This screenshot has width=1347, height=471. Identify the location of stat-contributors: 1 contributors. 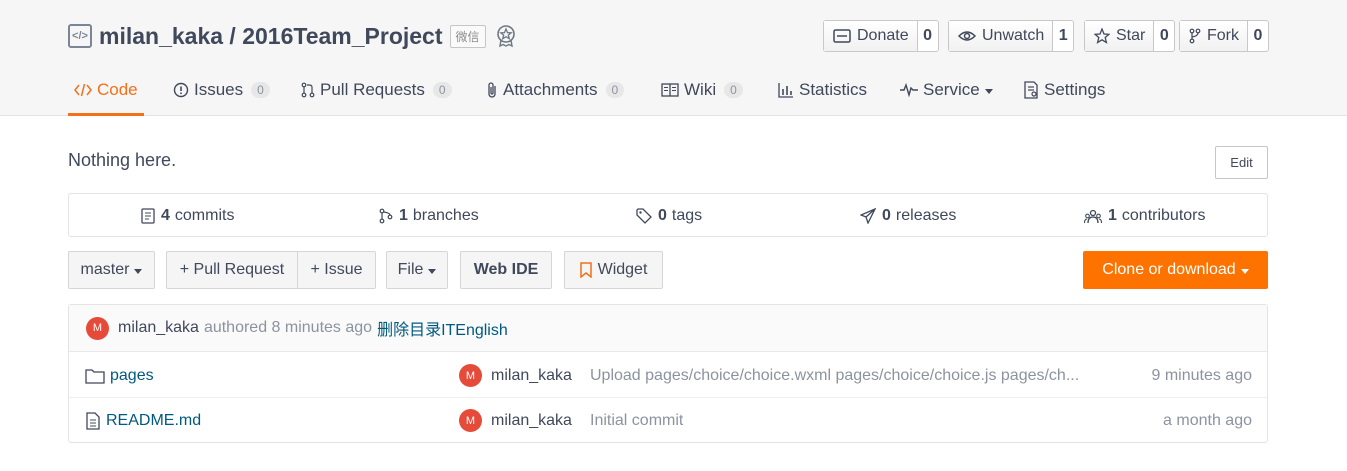
(1145, 216).